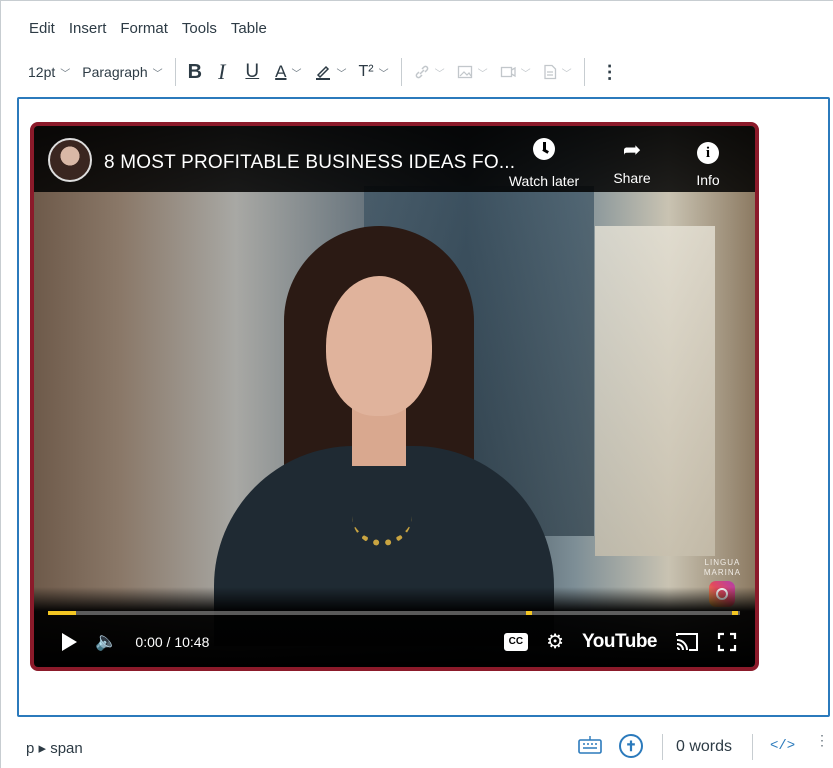  I want to click on document-button: ﹀, so click(557, 72).